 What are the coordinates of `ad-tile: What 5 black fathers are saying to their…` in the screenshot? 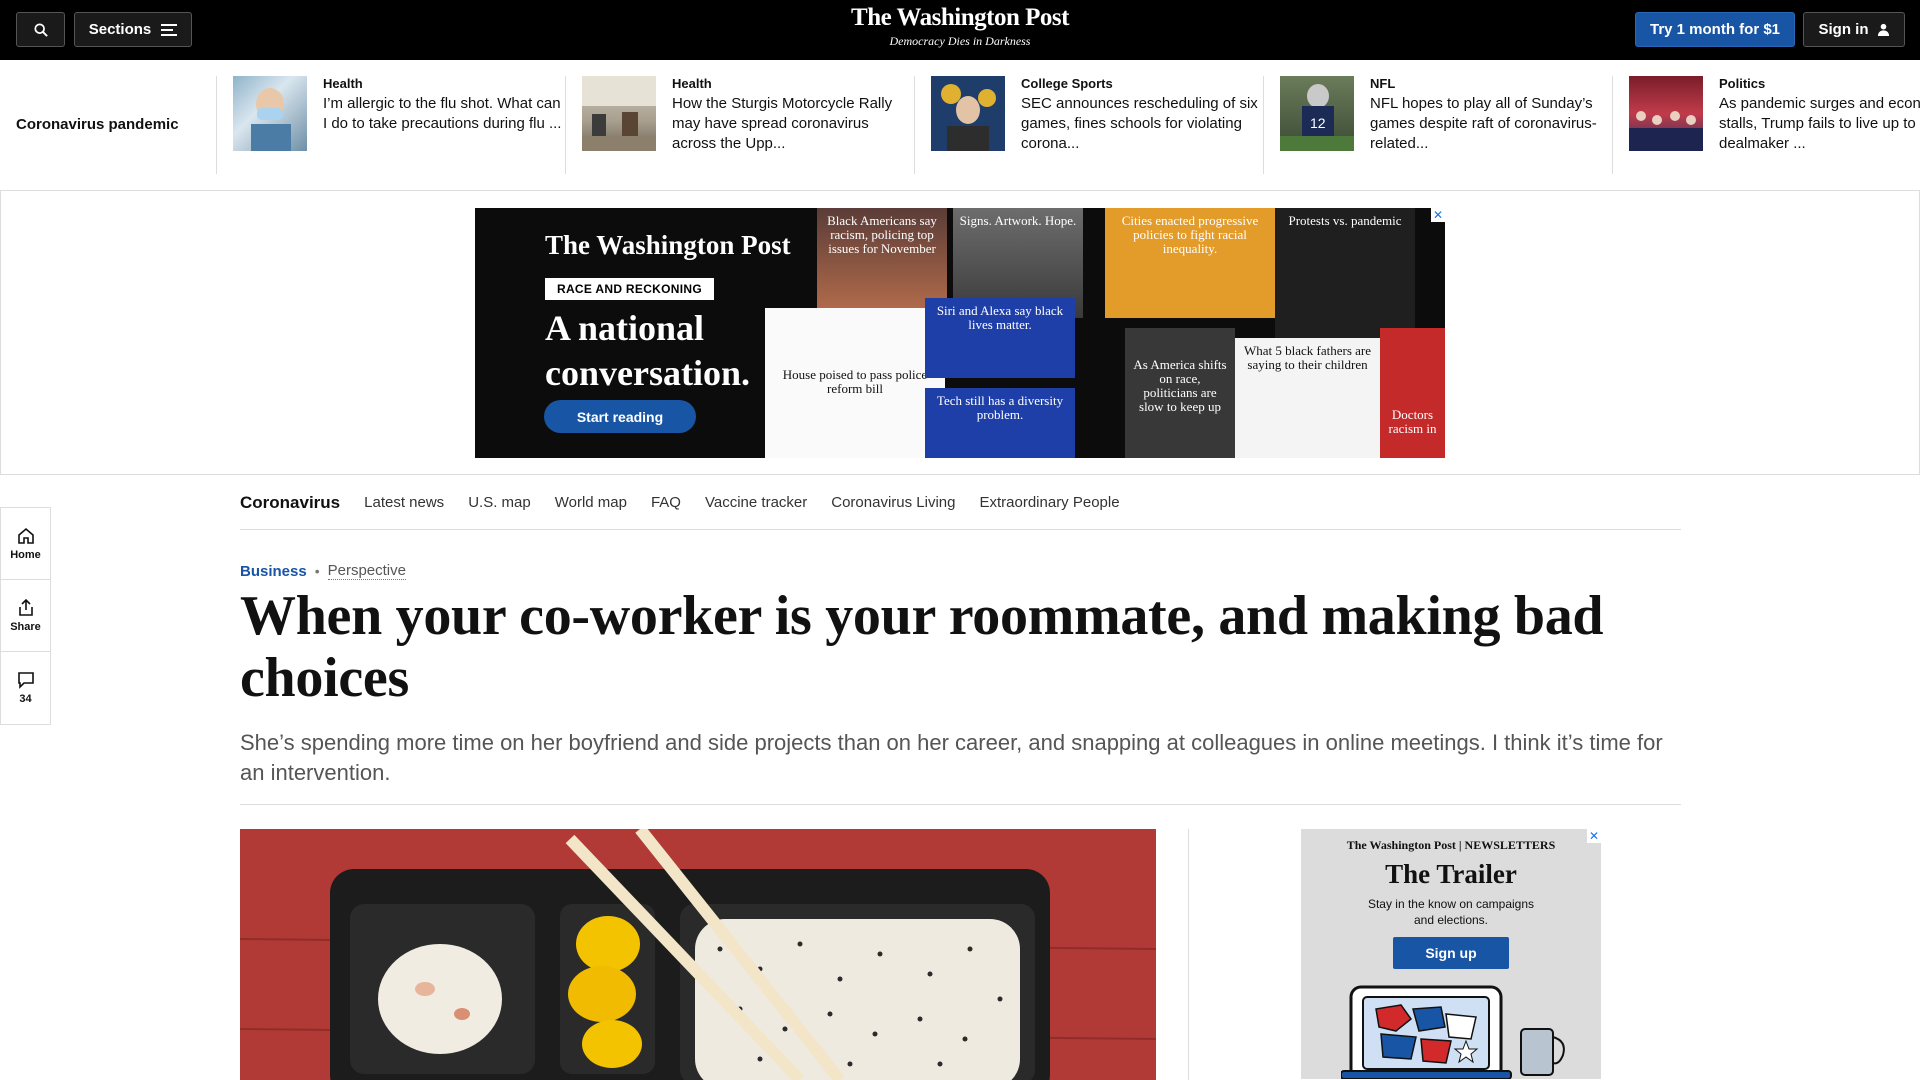 It's located at (1307, 398).